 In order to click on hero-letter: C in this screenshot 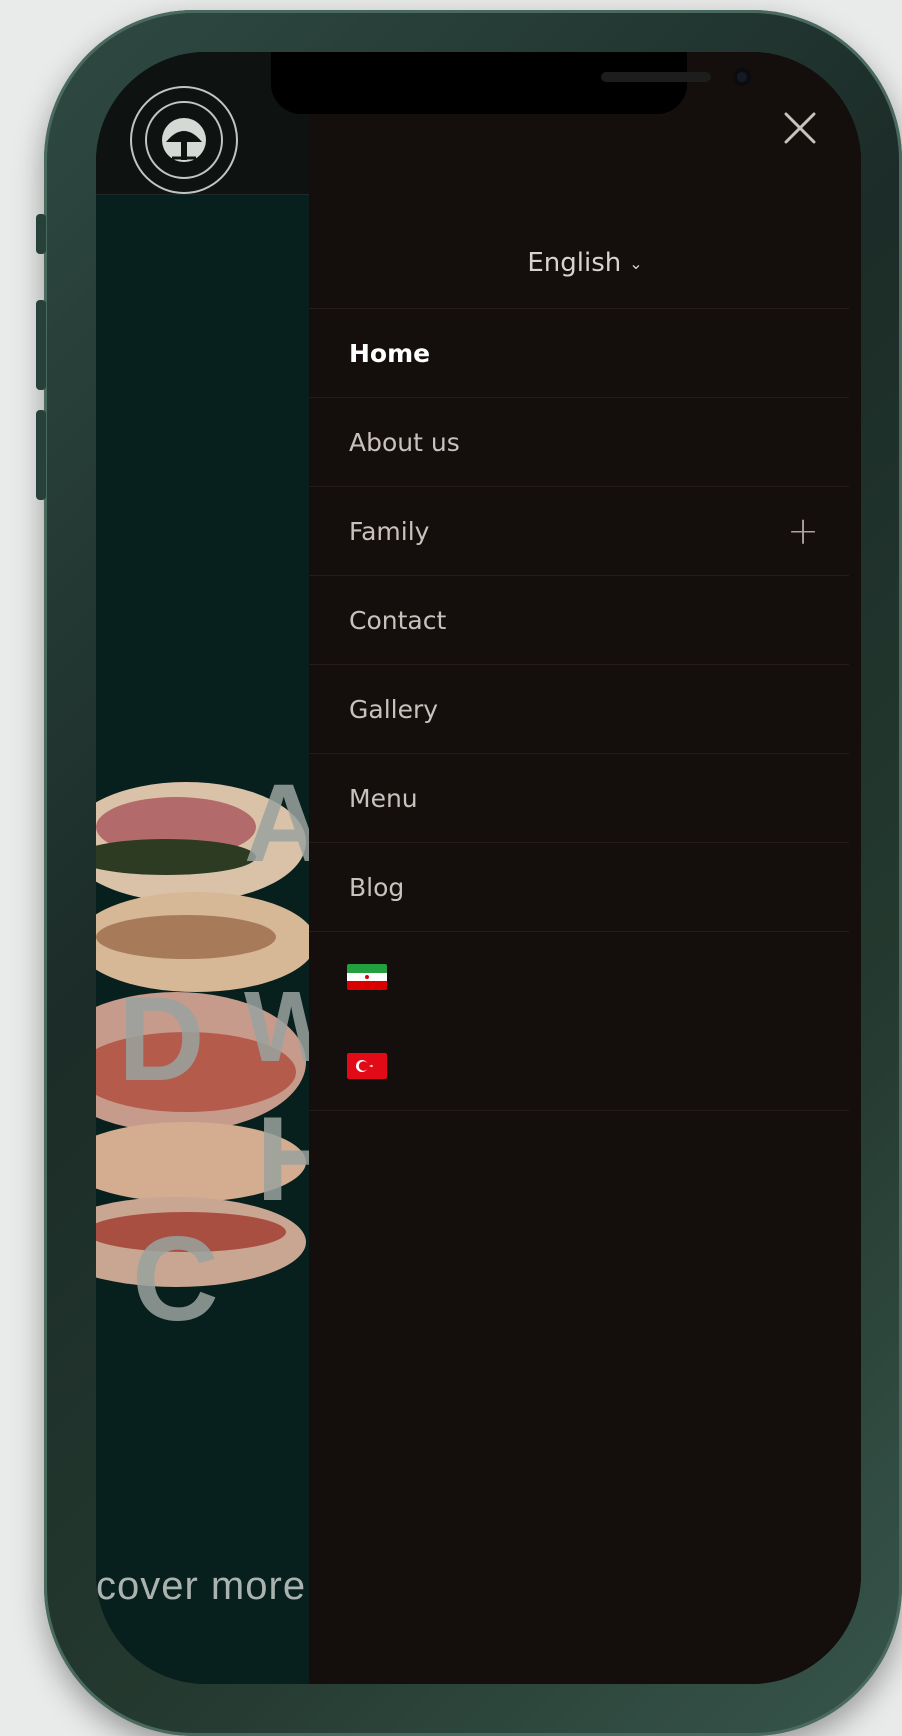, I will do `click(175, 1279)`.